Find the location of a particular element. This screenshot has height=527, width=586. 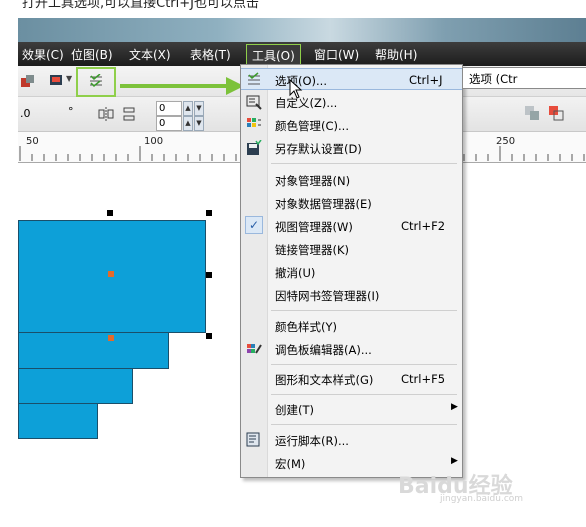

menu-item-label: 对象数据管理器(E) is located at coordinates (323, 204).